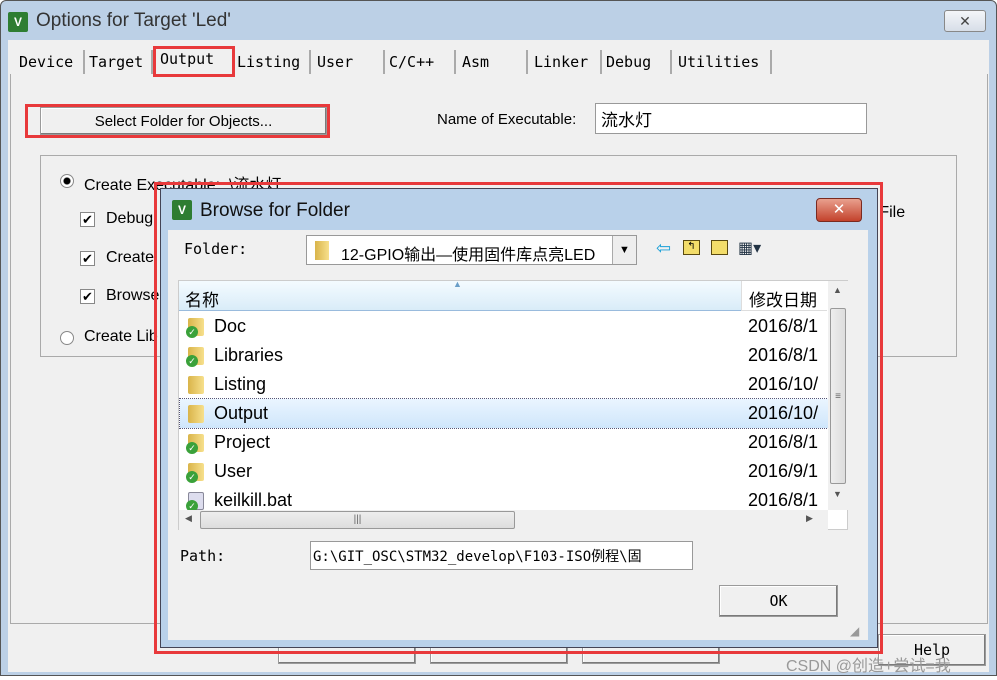 This screenshot has width=997, height=680. Describe the element at coordinates (567, 62) in the screenshot. I see `tab-linker: Linker` at that location.